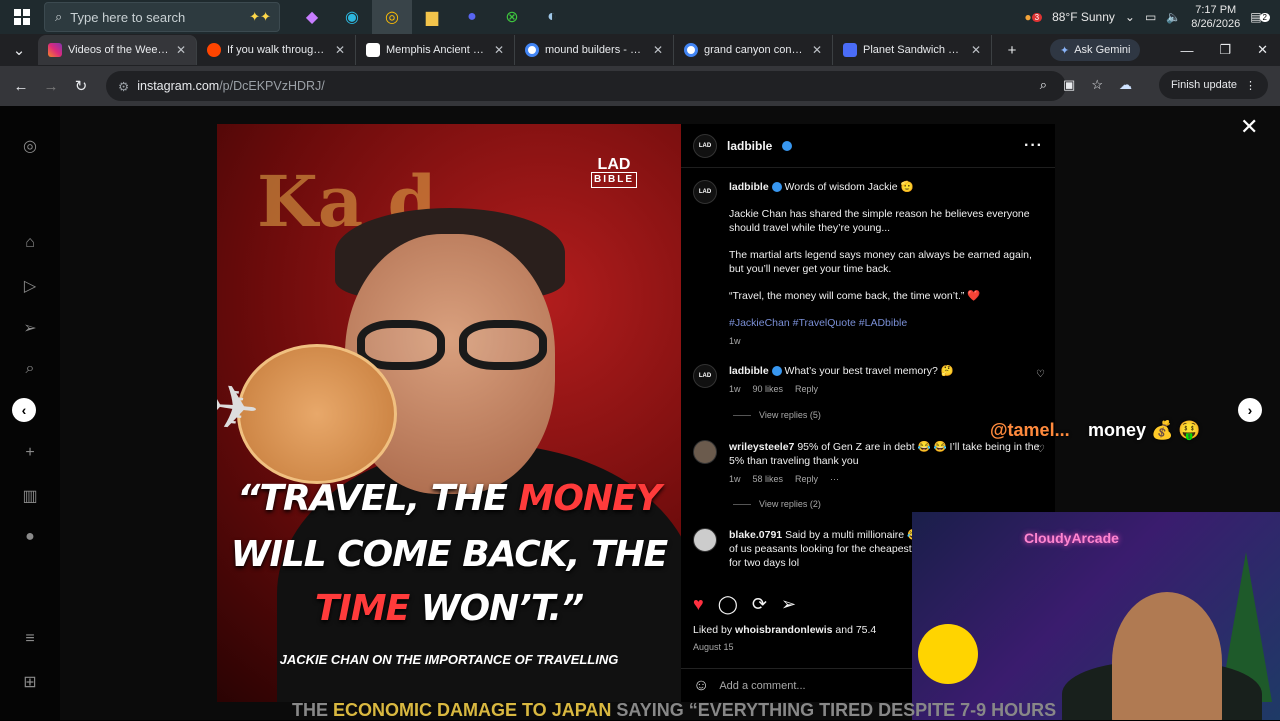  Describe the element at coordinates (51, 86) in the screenshot. I see `forward-icon: →` at that location.